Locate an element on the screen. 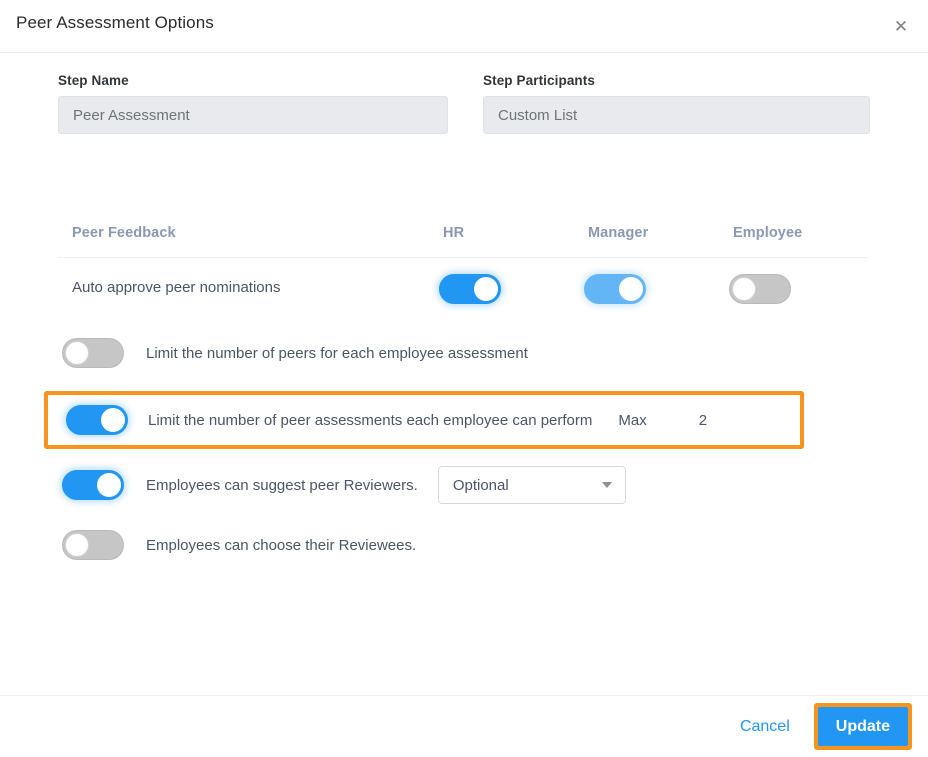 The width and height of the screenshot is (928, 757). table-header-row: Peer Feedback HR Manager Employee is located at coordinates (463, 238).